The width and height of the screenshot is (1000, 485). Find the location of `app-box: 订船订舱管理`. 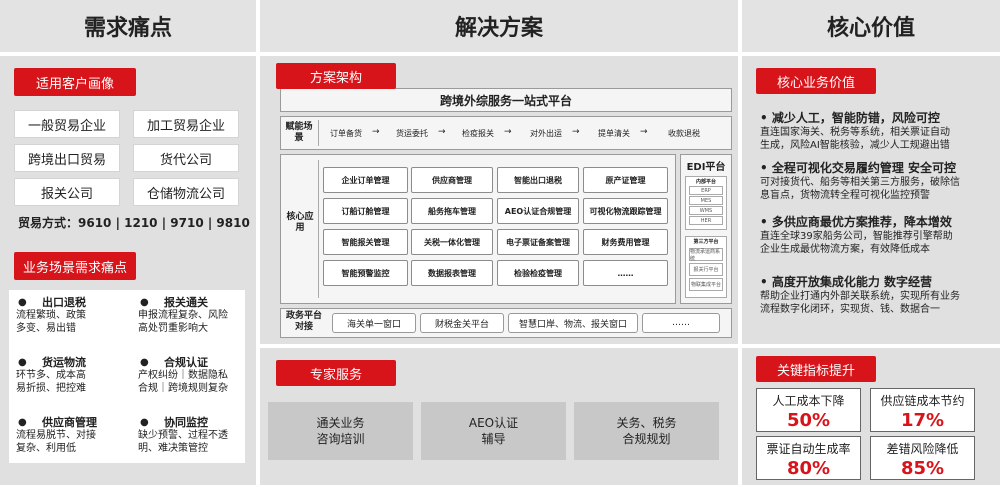

app-box: 订船订舱管理 is located at coordinates (365, 211).